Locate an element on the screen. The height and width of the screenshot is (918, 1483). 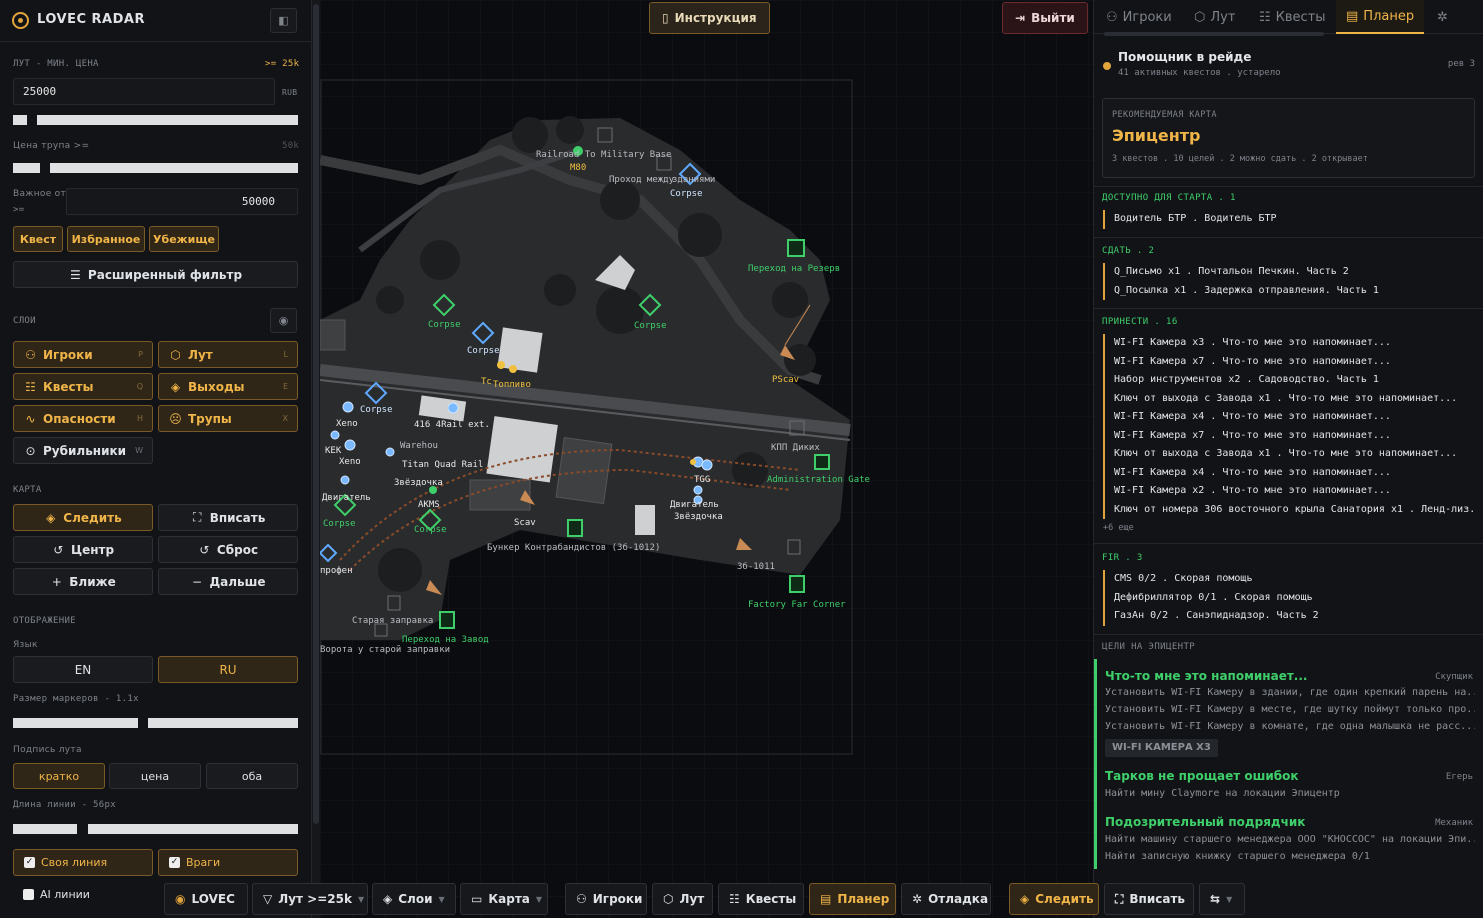
own-line-toggle: ✓ Своя линия is located at coordinates (83, 862).